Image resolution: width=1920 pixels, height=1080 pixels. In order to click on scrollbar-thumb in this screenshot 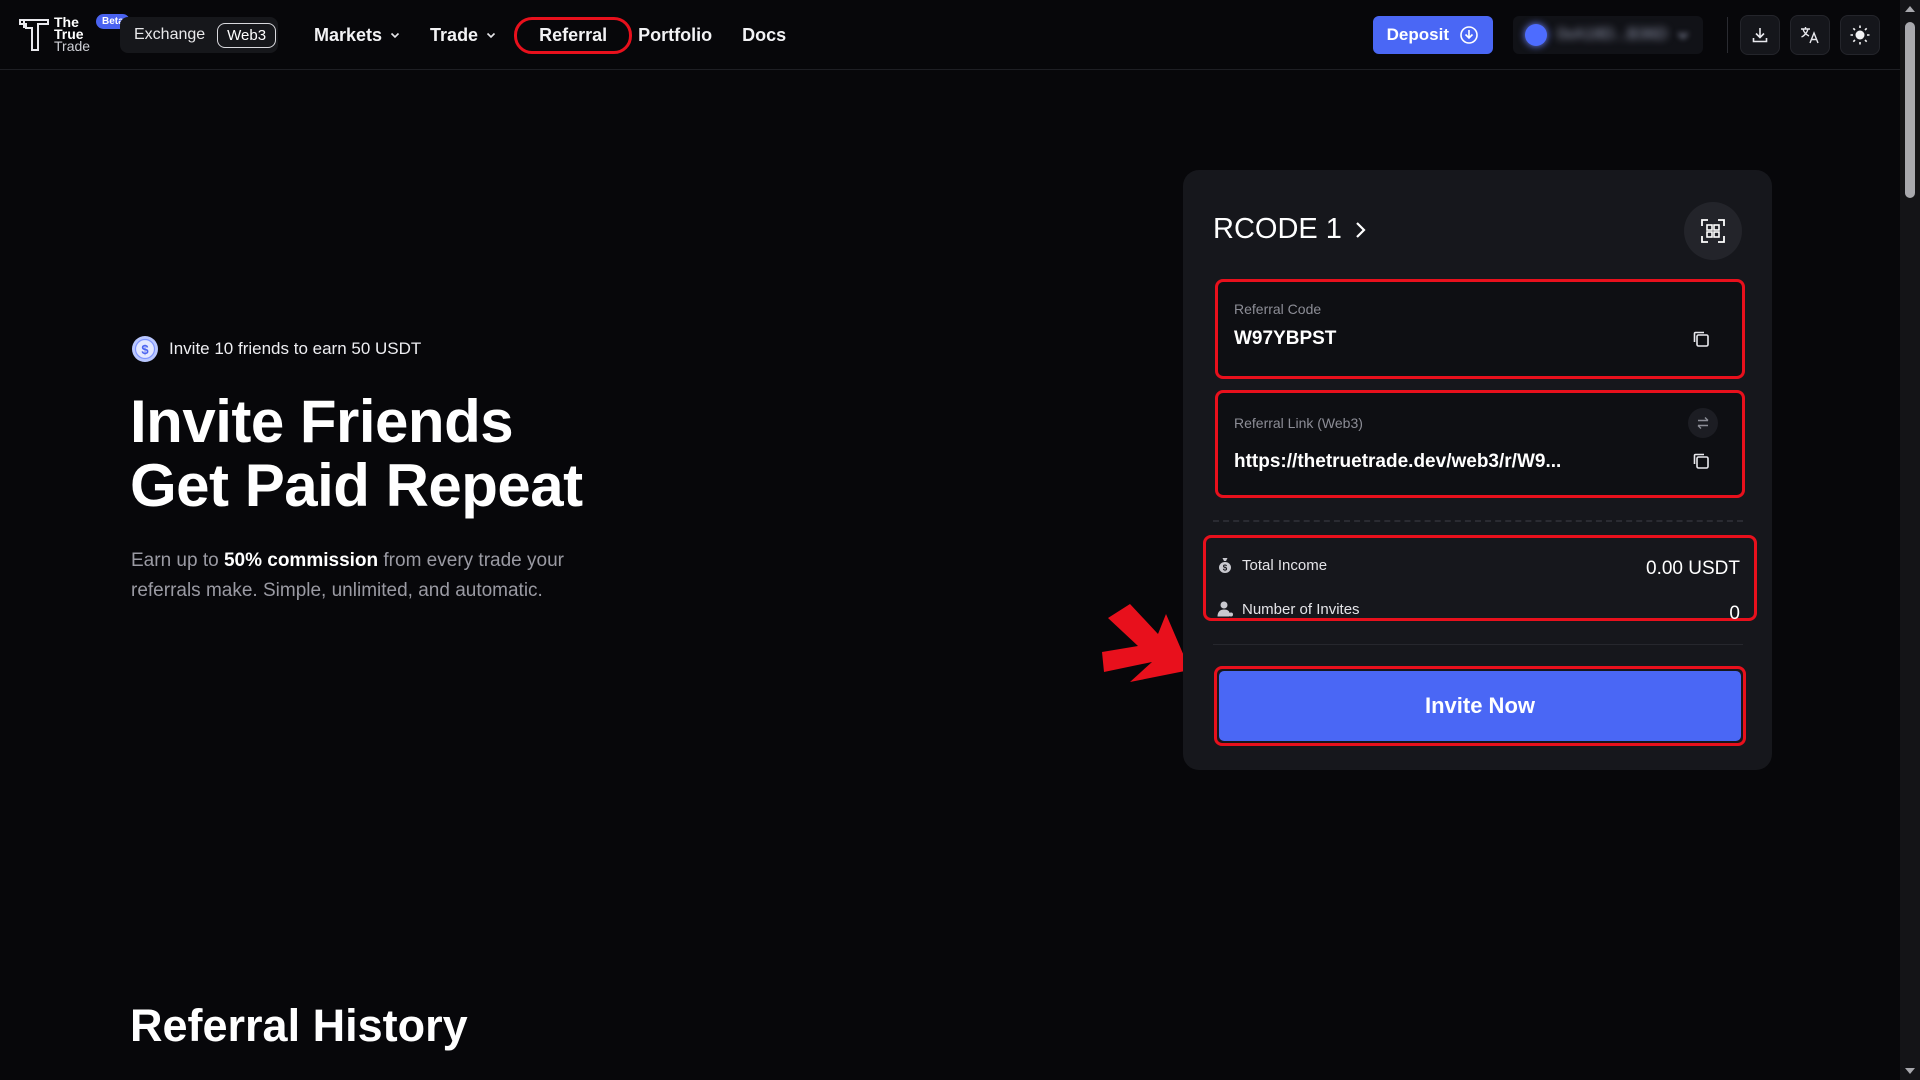, I will do `click(1910, 110)`.